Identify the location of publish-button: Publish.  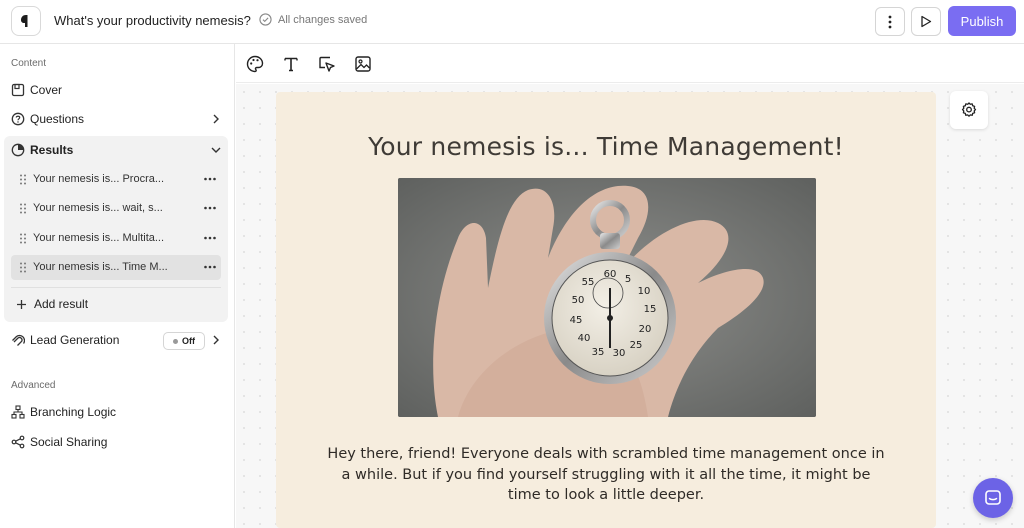
(982, 21).